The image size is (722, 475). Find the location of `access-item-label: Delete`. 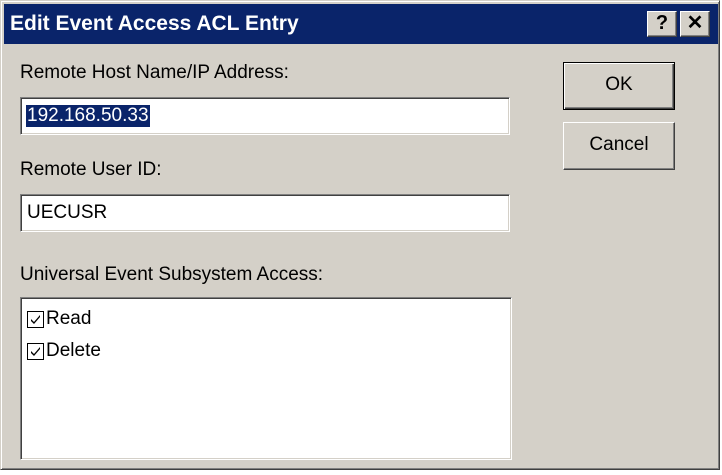

access-item-label: Delete is located at coordinates (73, 350).